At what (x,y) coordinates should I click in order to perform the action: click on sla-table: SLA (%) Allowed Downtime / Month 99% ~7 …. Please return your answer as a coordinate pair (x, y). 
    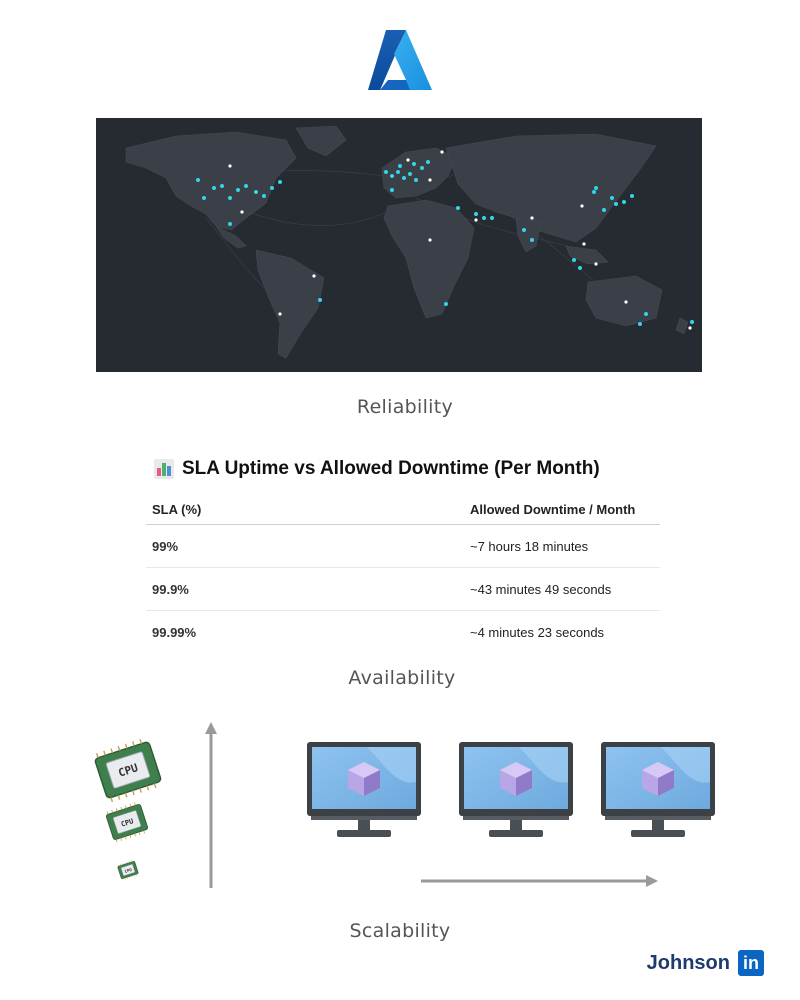
    Looking at the image, I should click on (403, 573).